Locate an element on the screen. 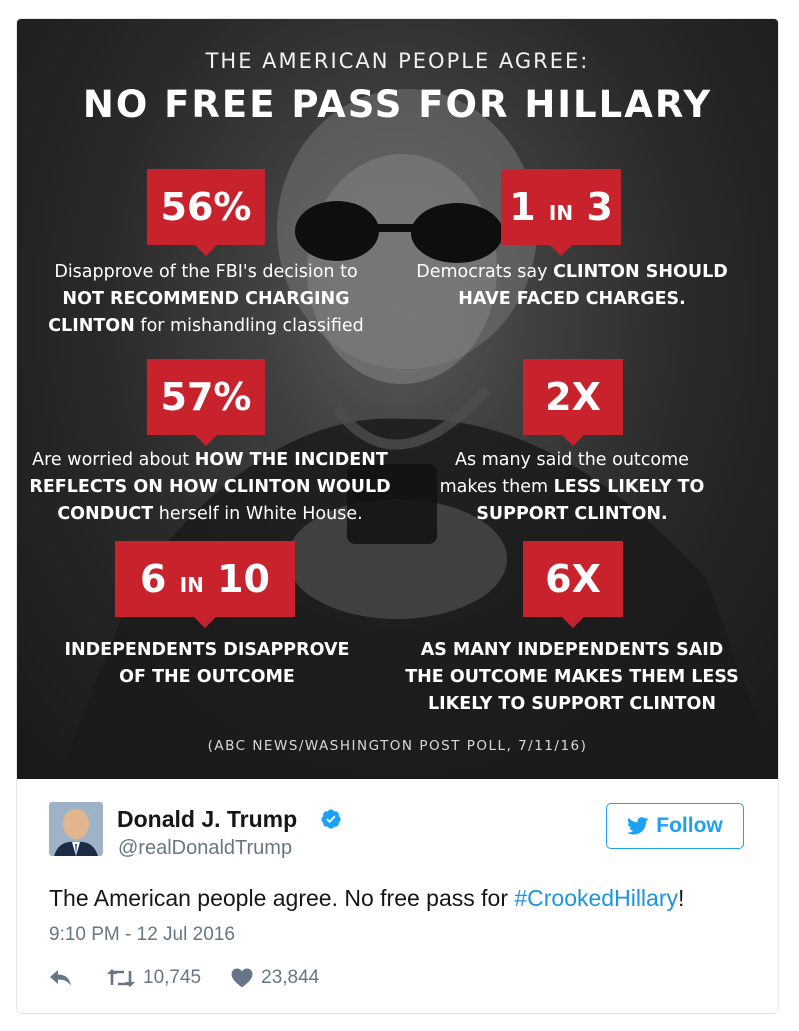  desc-bold: NOT RECOMMEND CHARGING is located at coordinates (206, 299).